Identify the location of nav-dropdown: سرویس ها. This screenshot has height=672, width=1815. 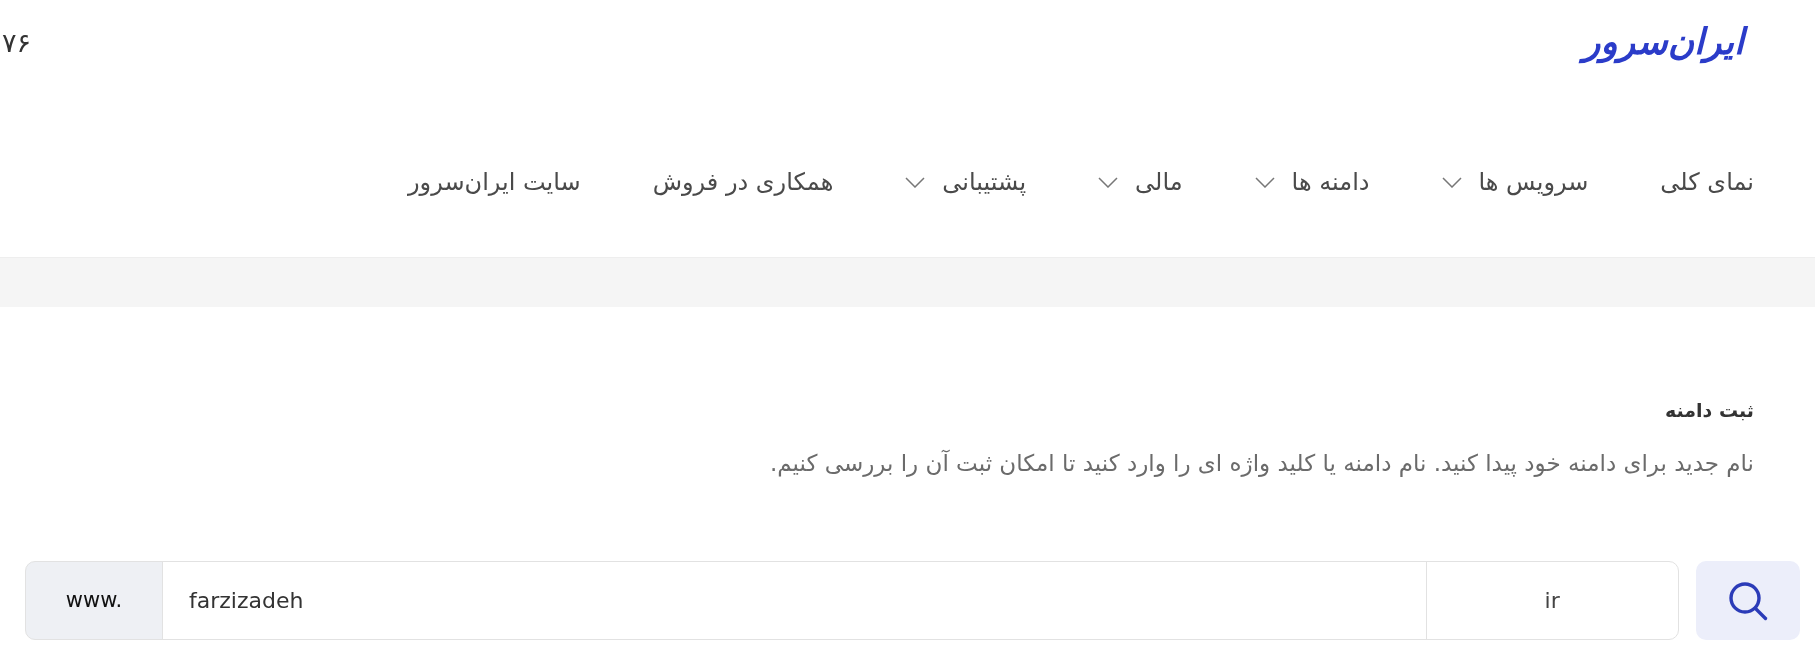
(1515, 182).